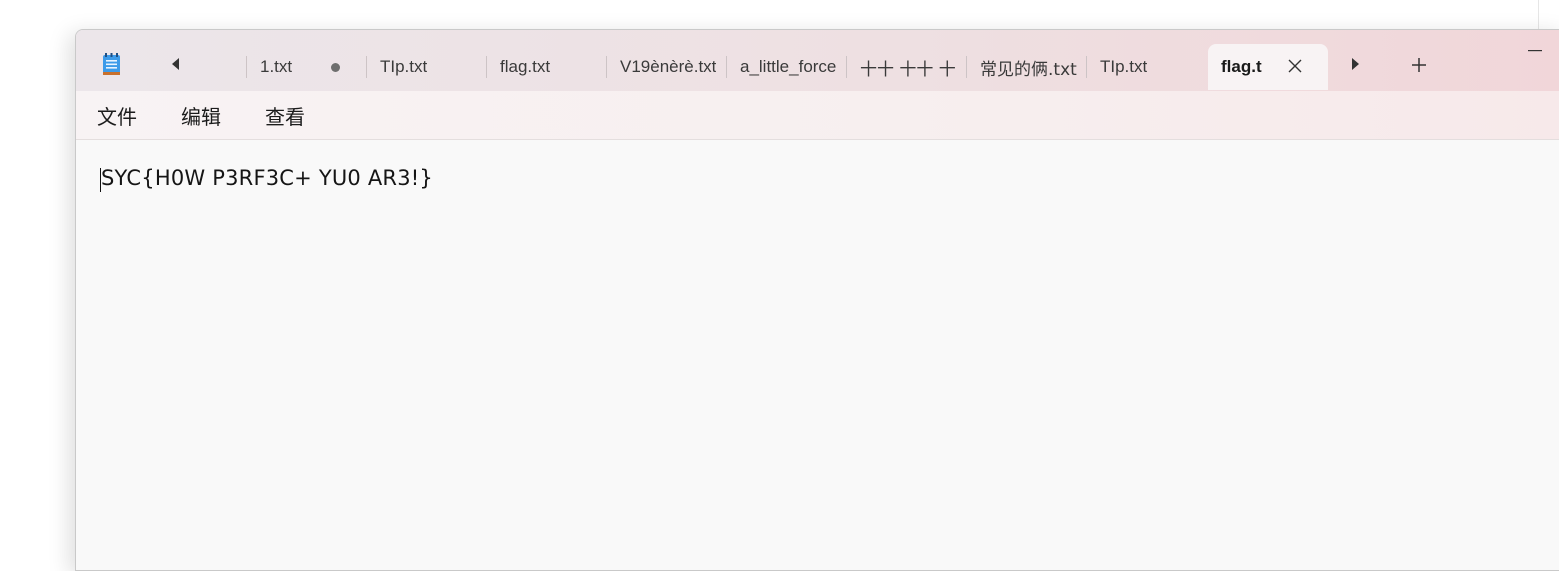 The width and height of the screenshot is (1559, 571). Describe the element at coordinates (668, 66) in the screenshot. I see `tab-label: V19ènèrè.txt` at that location.